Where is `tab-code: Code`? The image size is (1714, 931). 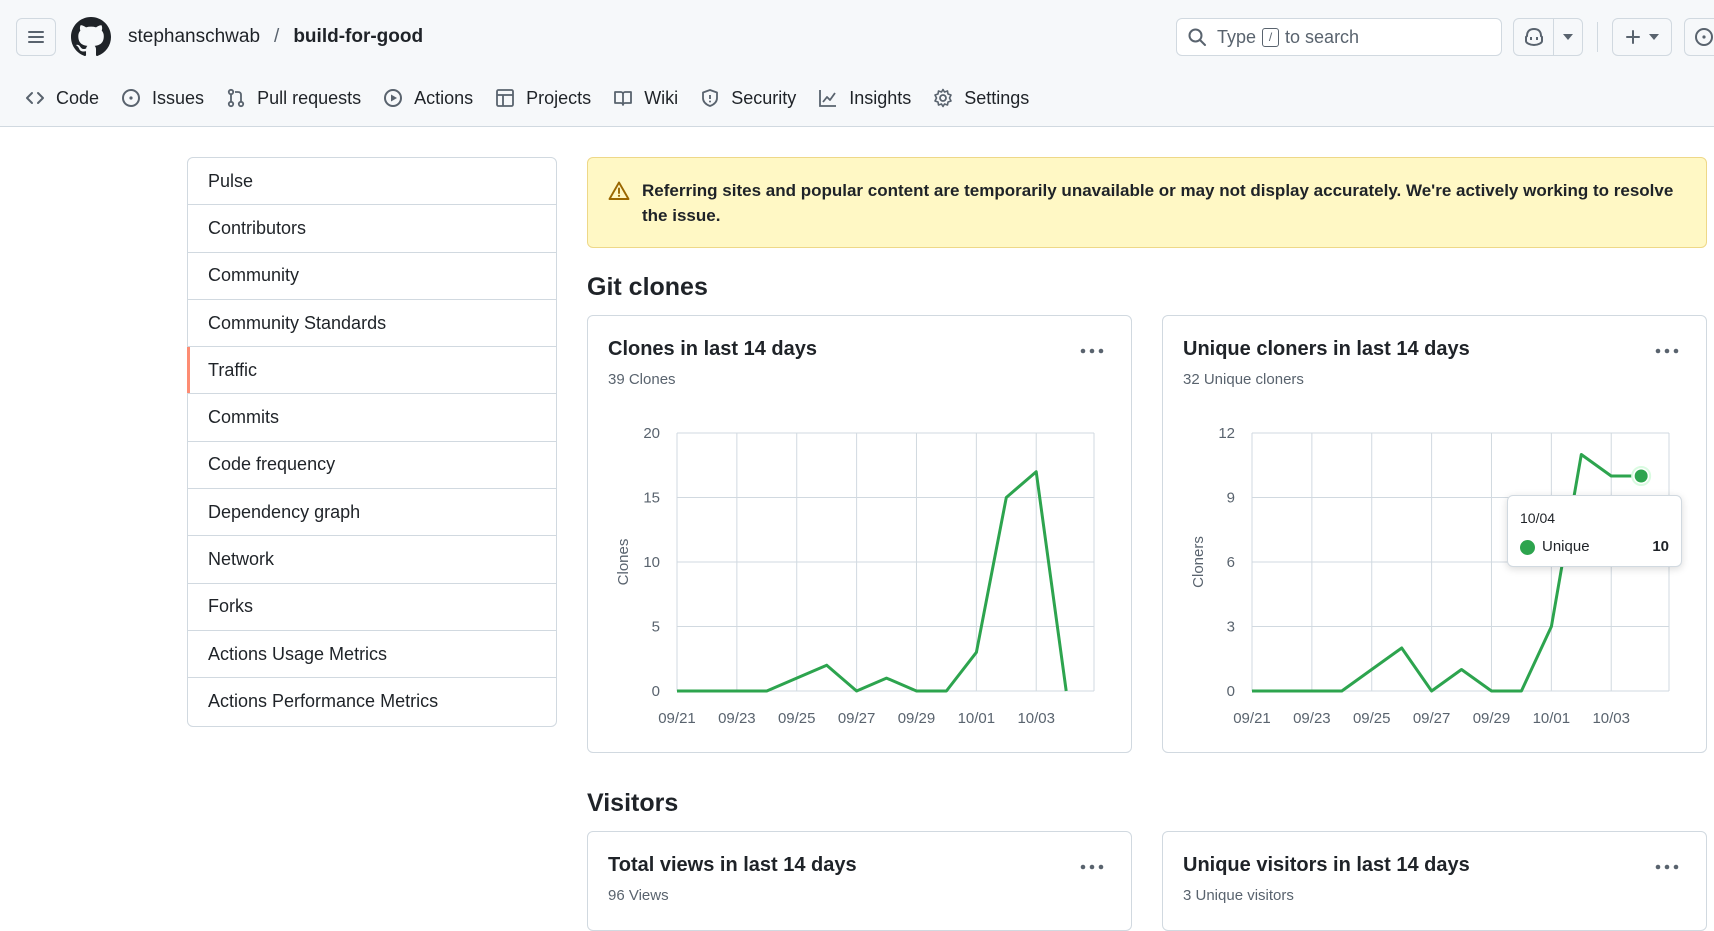 tab-code: Code is located at coordinates (62, 98).